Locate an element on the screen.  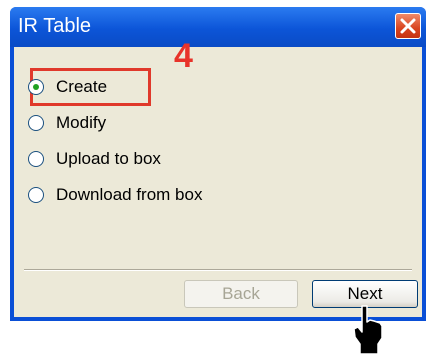
close-icon is located at coordinates (408, 26).